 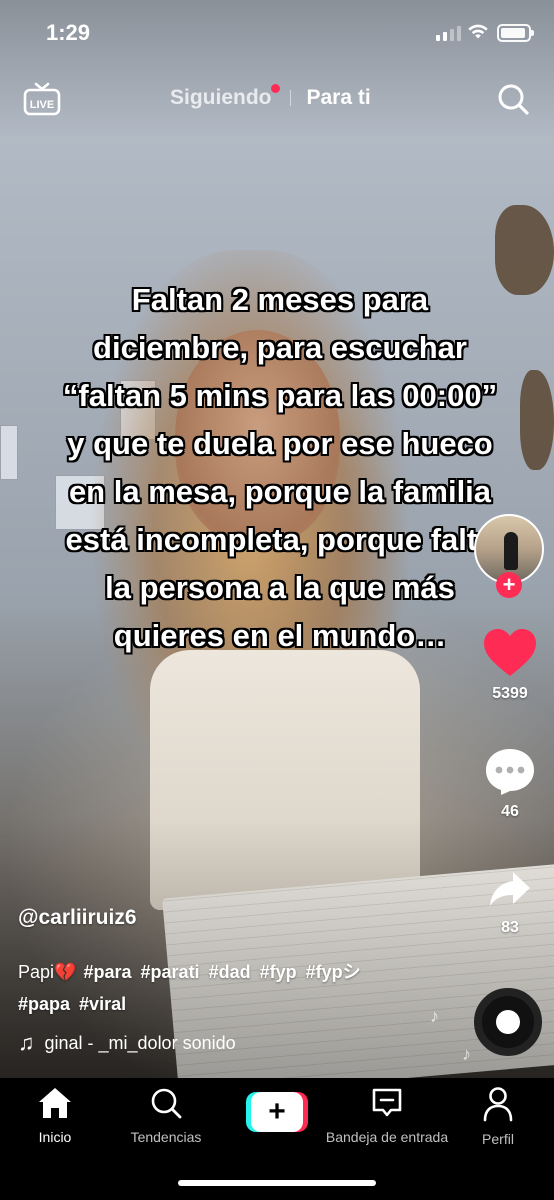 I want to click on hashtag: #fypシ, so click(x=333, y=972).